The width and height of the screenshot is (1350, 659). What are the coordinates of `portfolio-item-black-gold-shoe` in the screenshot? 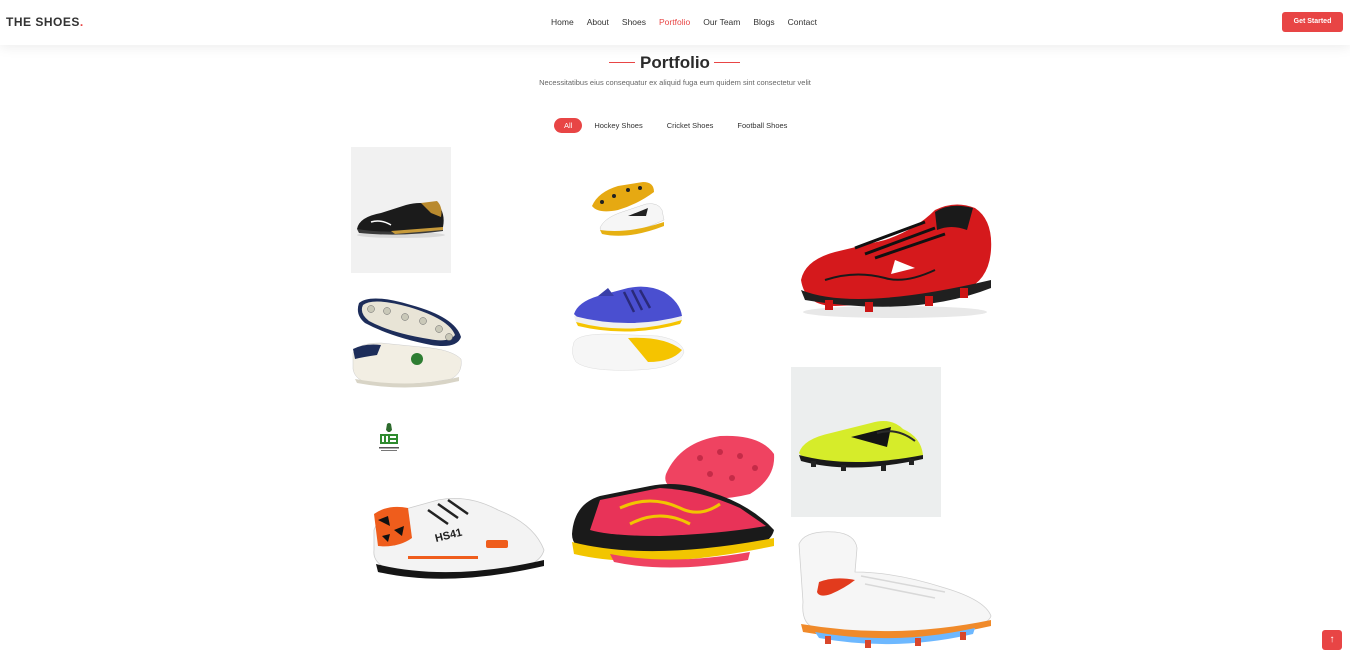 It's located at (401, 210).